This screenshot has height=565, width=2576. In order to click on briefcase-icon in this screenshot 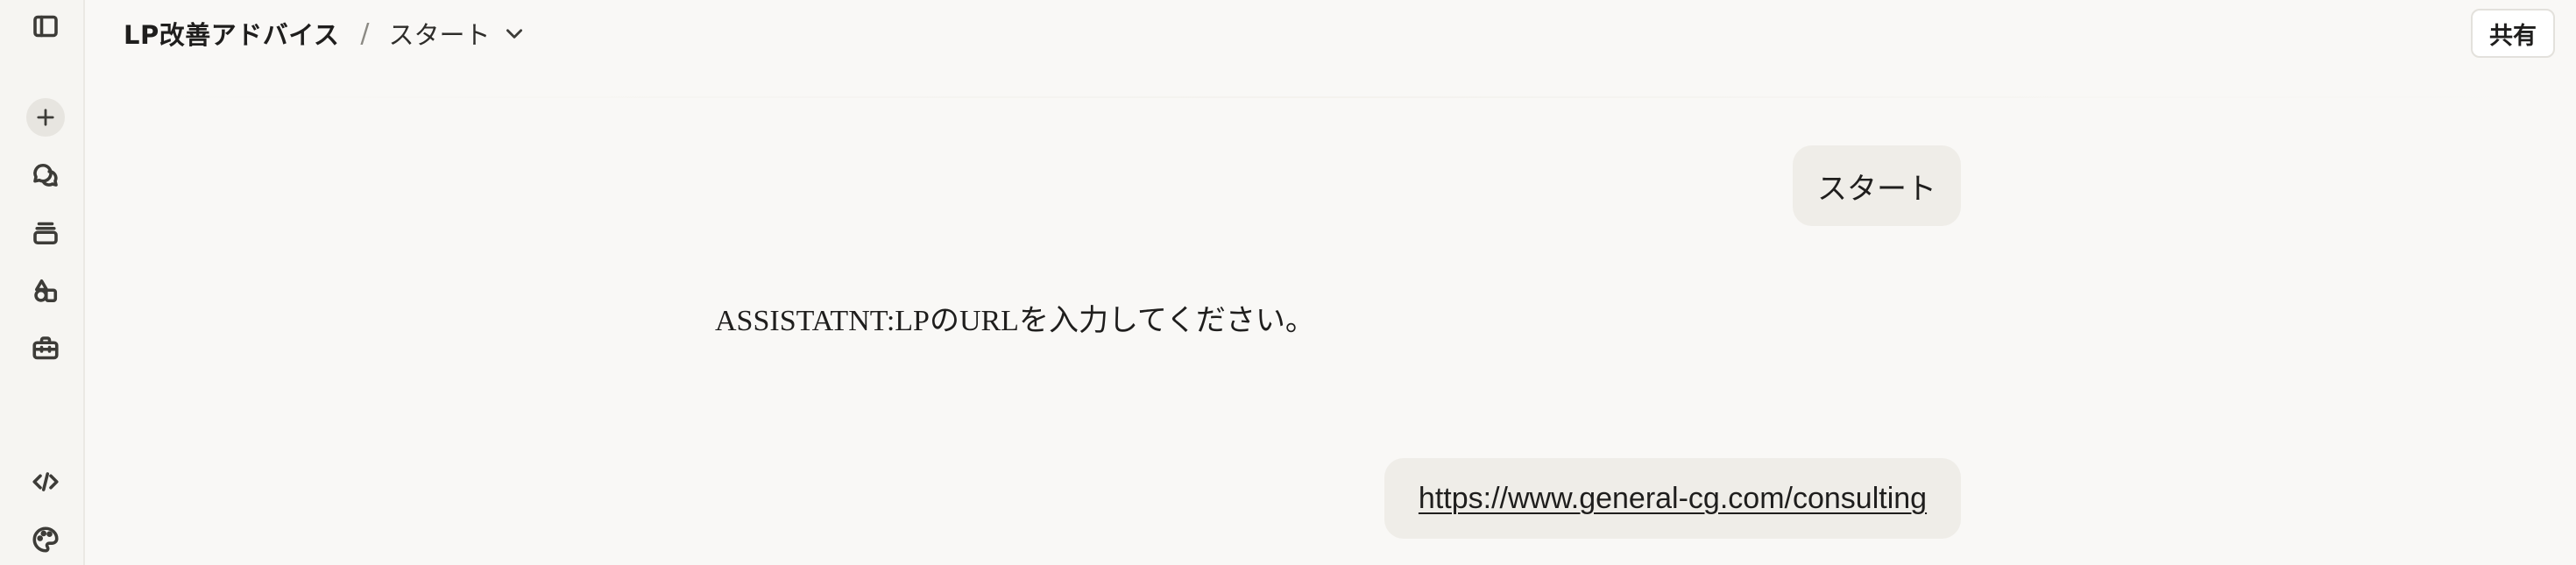, I will do `click(45, 348)`.